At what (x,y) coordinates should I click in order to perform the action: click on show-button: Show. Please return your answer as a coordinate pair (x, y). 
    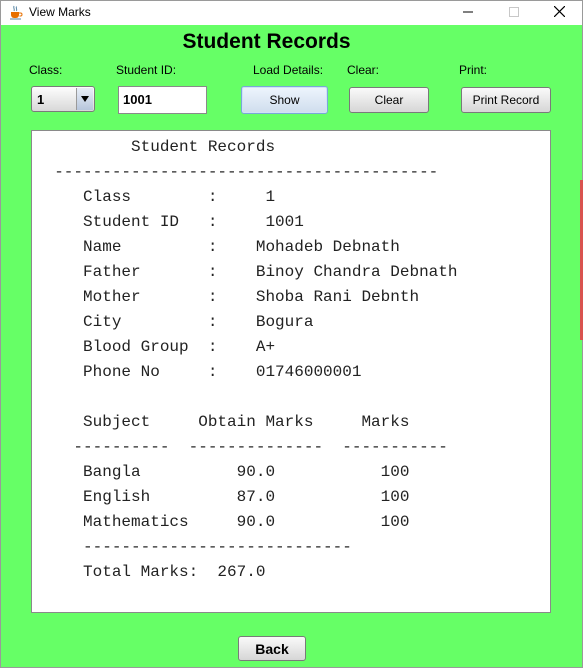
    Looking at the image, I should click on (284, 100).